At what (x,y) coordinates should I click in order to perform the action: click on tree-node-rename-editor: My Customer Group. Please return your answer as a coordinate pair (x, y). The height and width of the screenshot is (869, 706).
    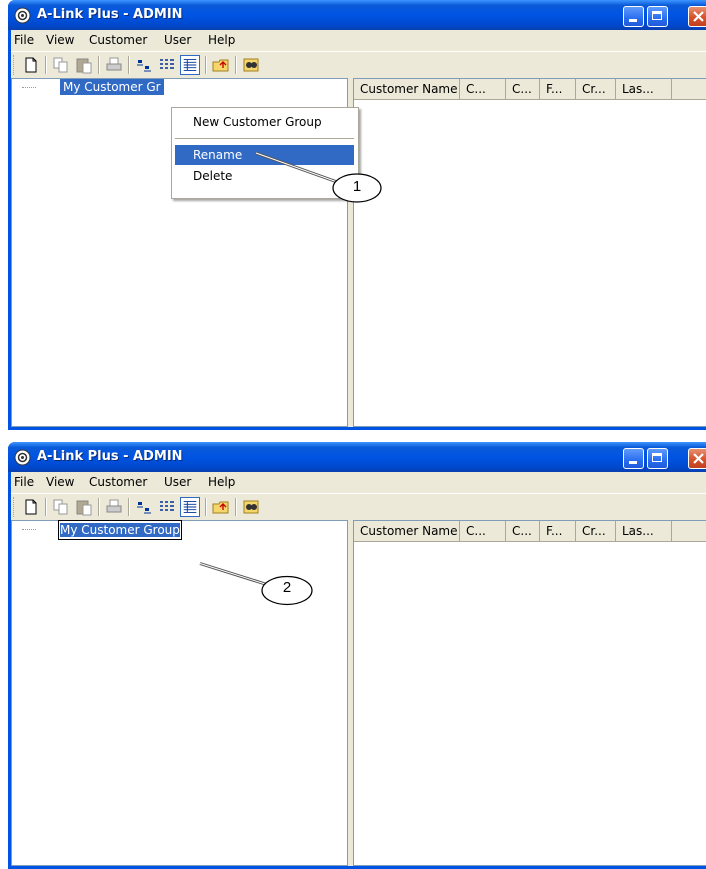
    Looking at the image, I should click on (120, 530).